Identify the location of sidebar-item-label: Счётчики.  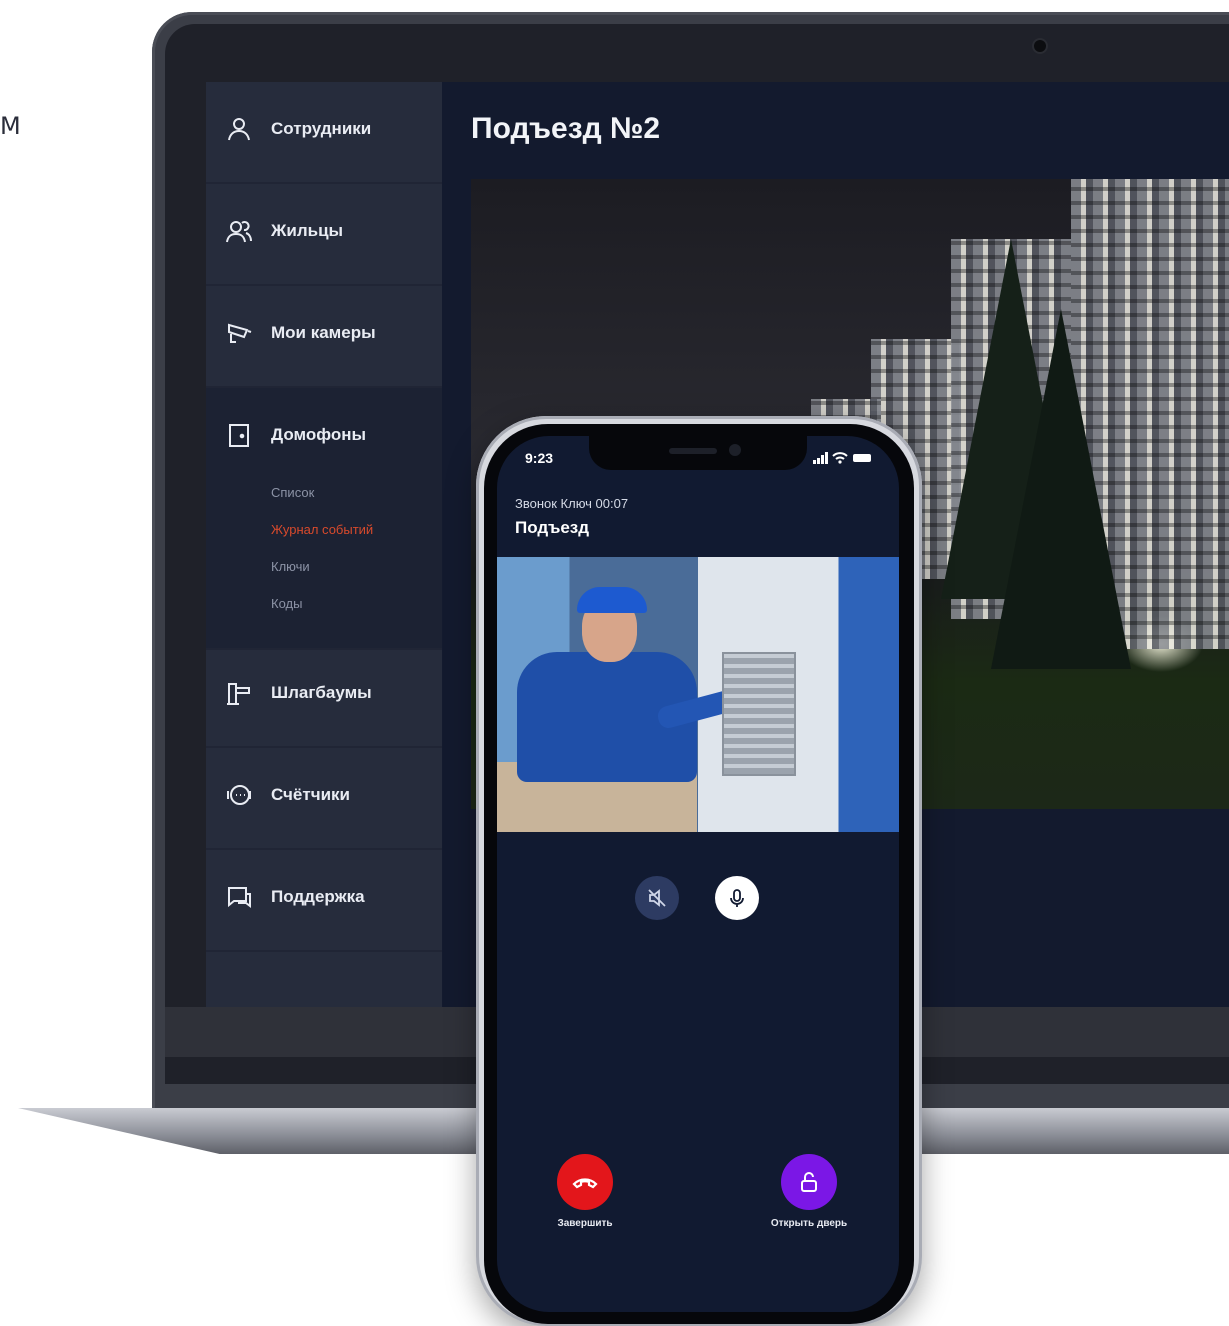
(310, 794).